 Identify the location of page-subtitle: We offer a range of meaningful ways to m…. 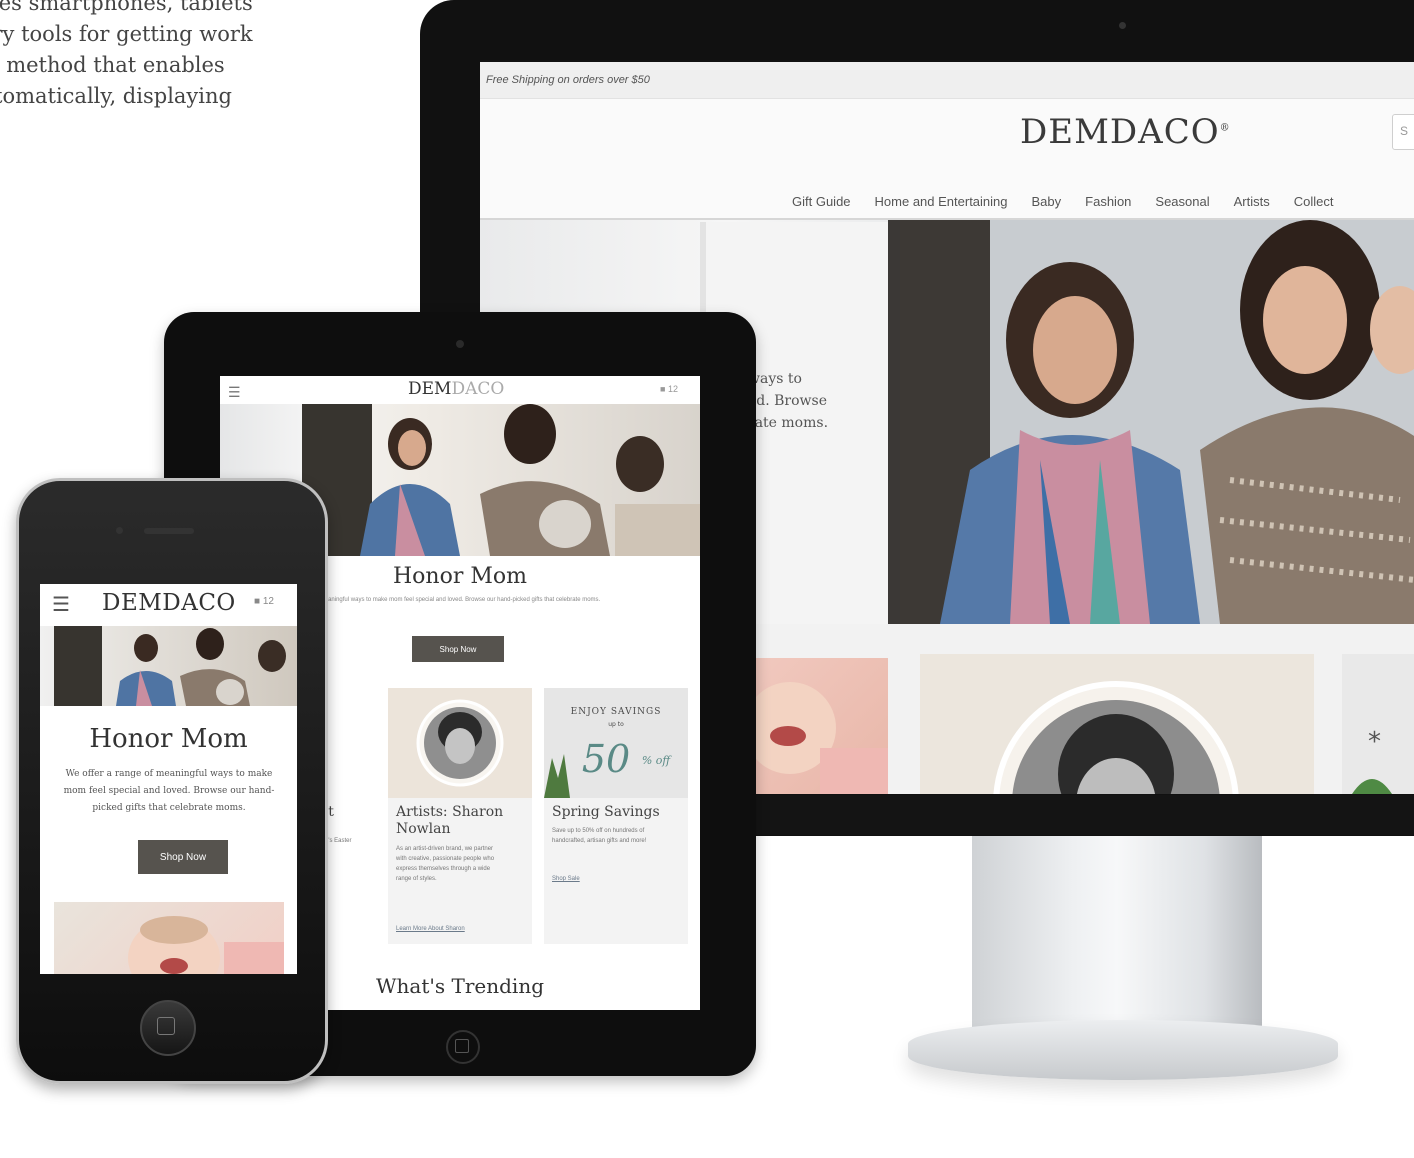
(169, 791).